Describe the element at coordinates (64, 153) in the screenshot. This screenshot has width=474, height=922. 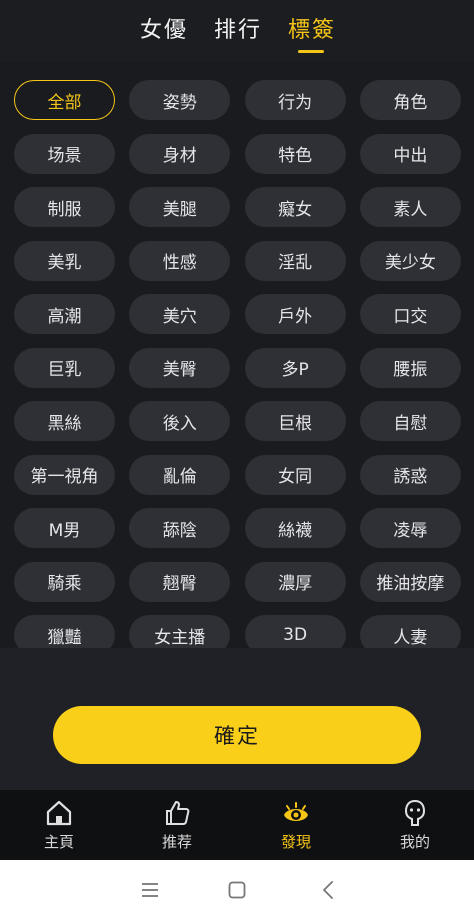
I see `tag-pill: 场景` at that location.